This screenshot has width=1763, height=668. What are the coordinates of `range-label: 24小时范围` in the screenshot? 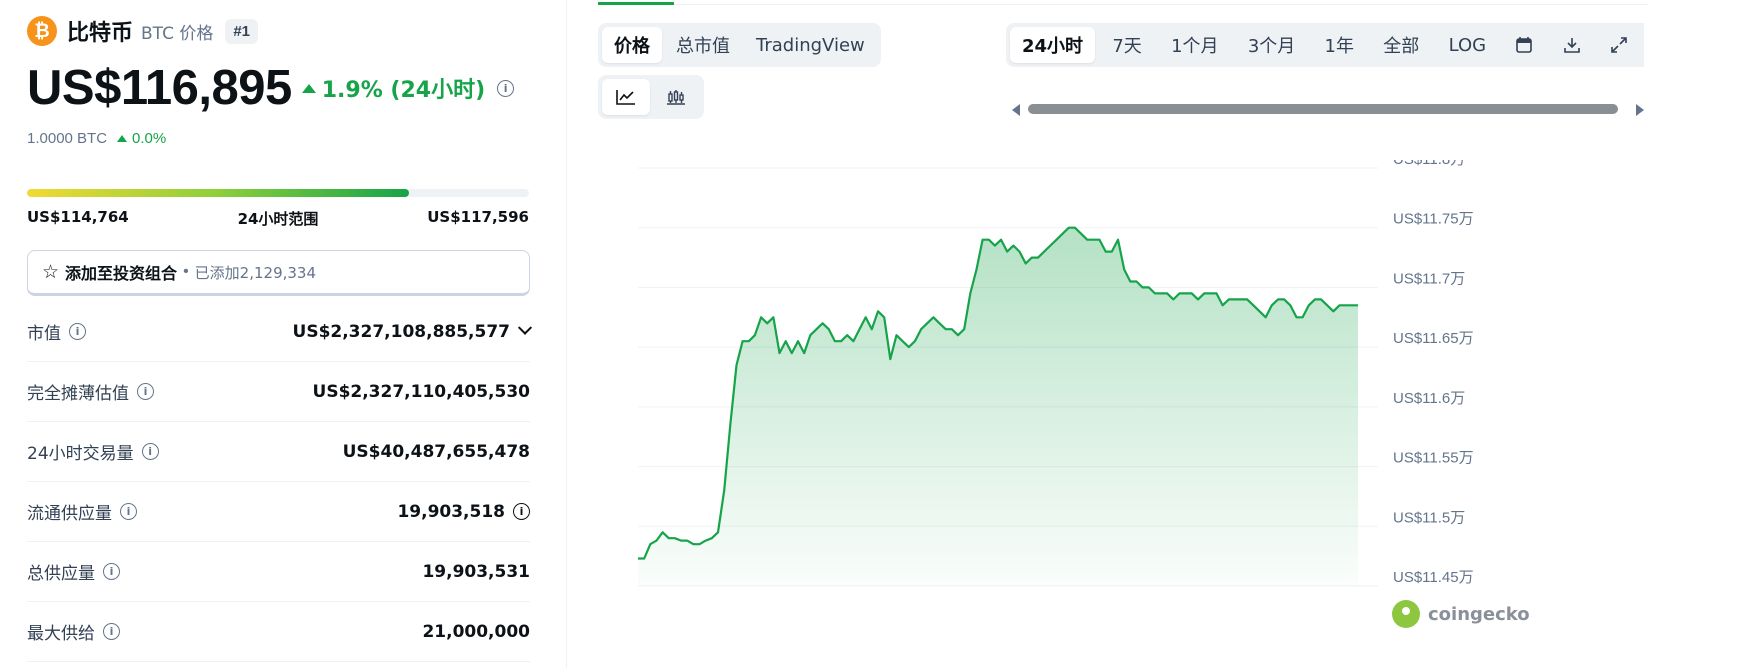 It's located at (278, 219).